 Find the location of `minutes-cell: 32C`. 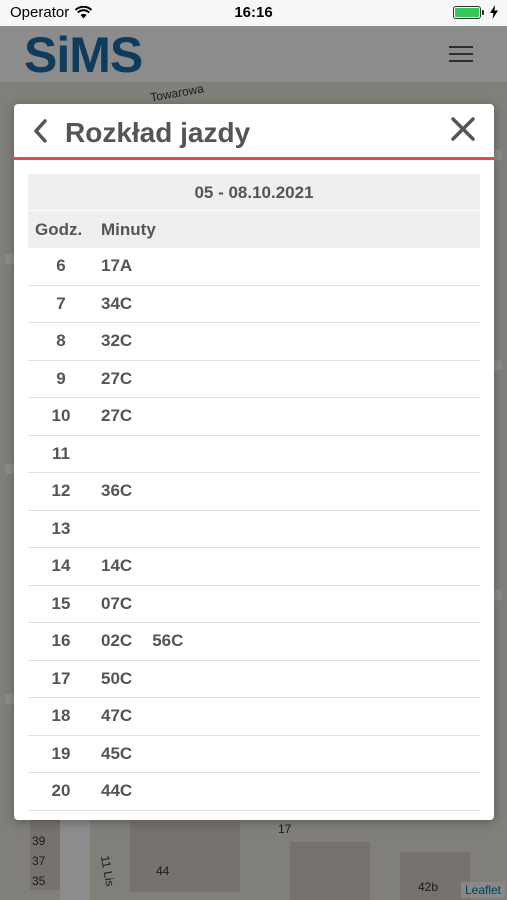

minutes-cell: 32C is located at coordinates (113, 341).